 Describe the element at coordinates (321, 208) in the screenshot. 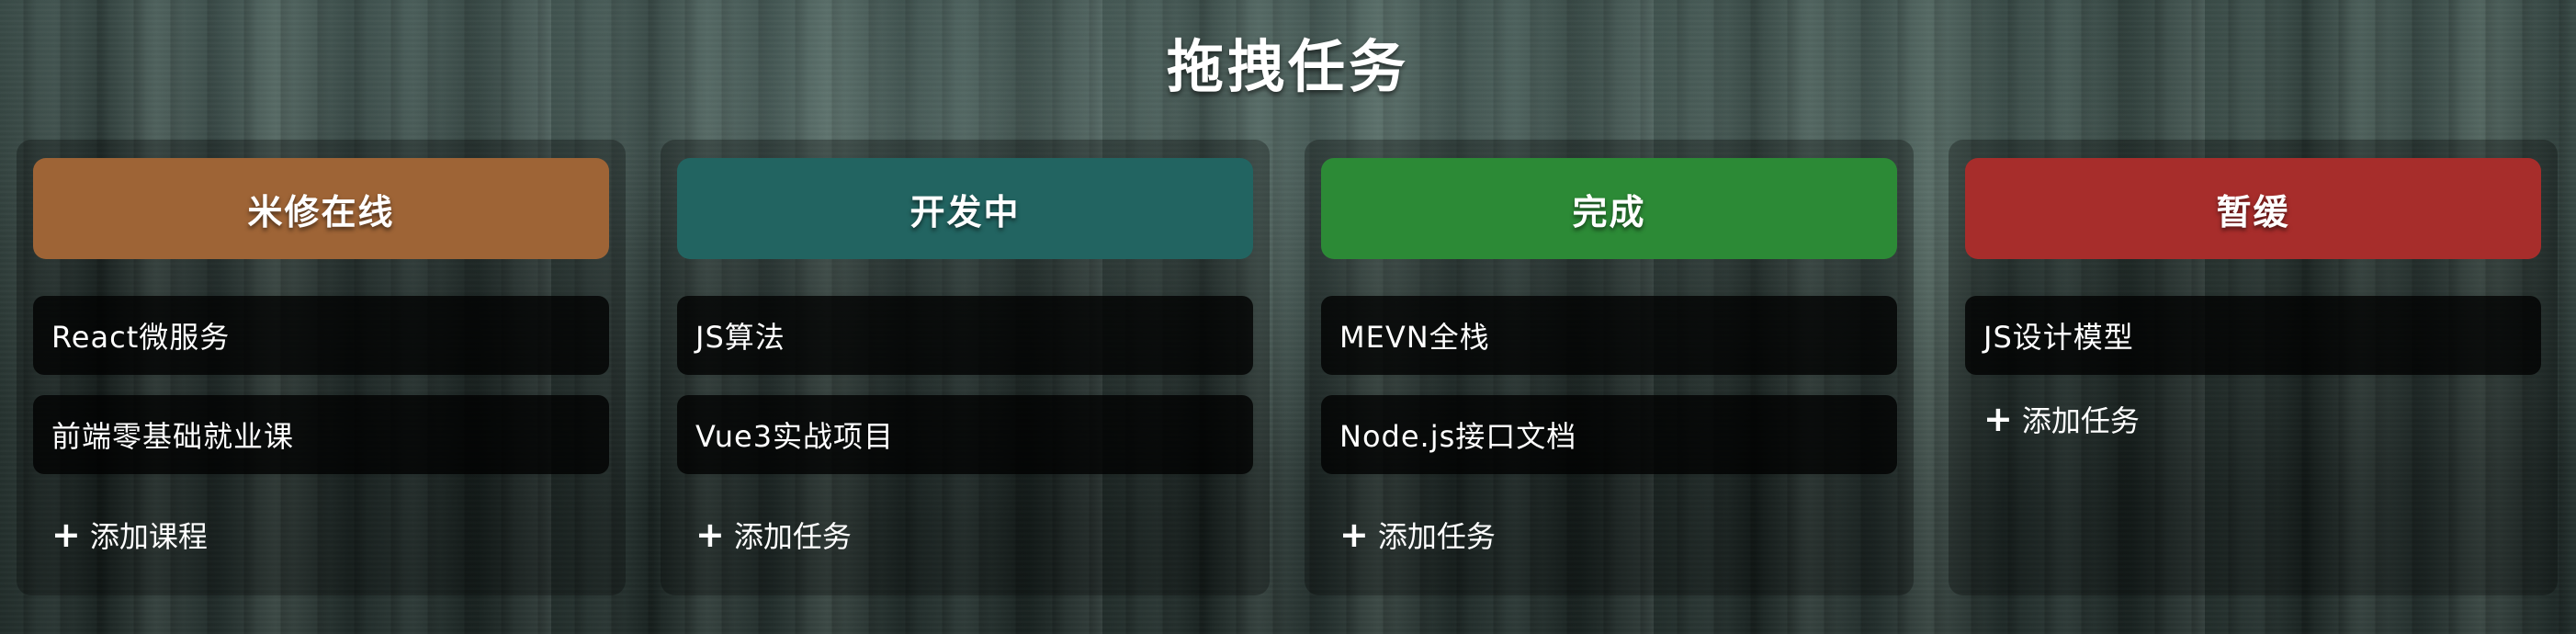

I see `column-header: 米修在线` at that location.